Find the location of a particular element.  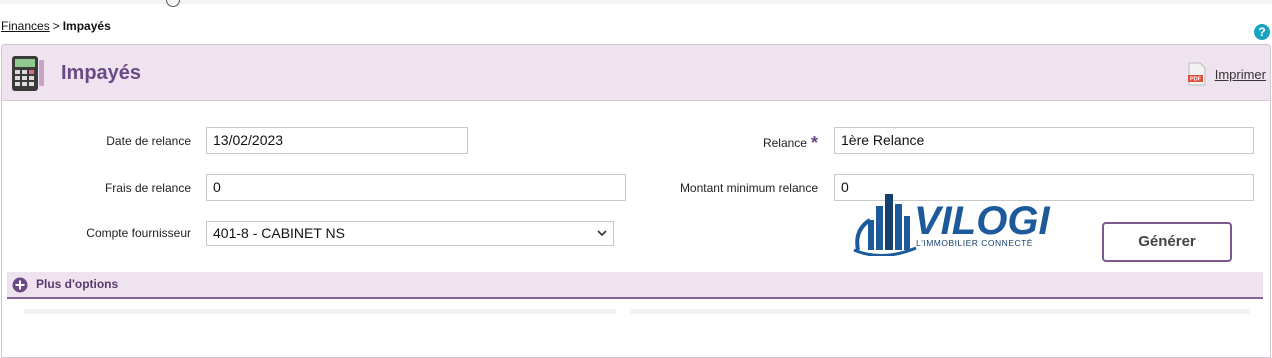

pdf-badge-text: PDF is located at coordinates (1196, 80).